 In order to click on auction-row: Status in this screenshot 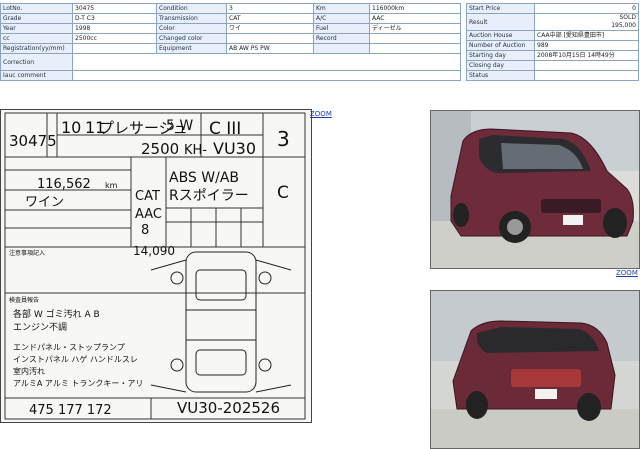, I will do `click(552, 75)`.